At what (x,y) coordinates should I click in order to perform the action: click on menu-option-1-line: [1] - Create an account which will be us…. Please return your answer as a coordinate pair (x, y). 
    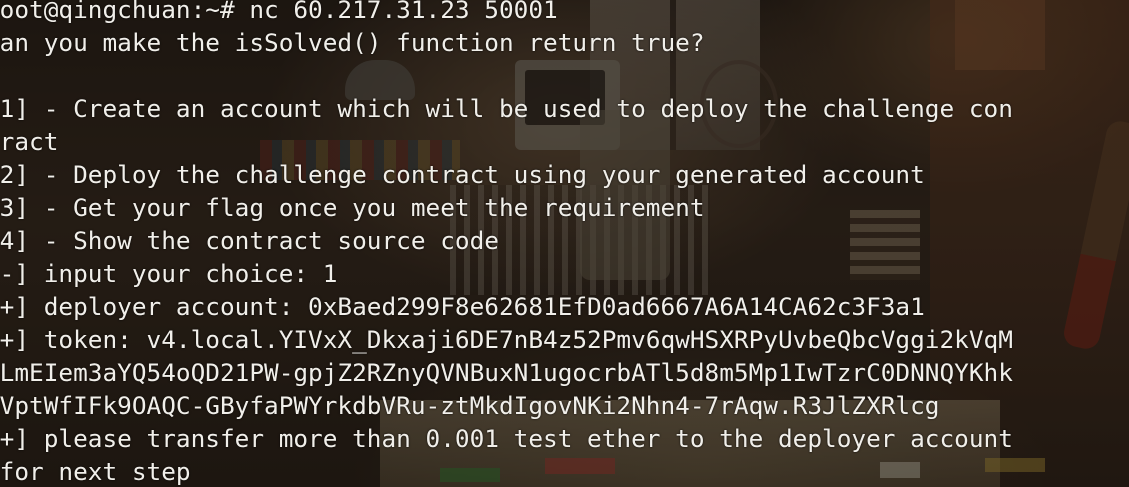
    Looking at the image, I should click on (506, 108).